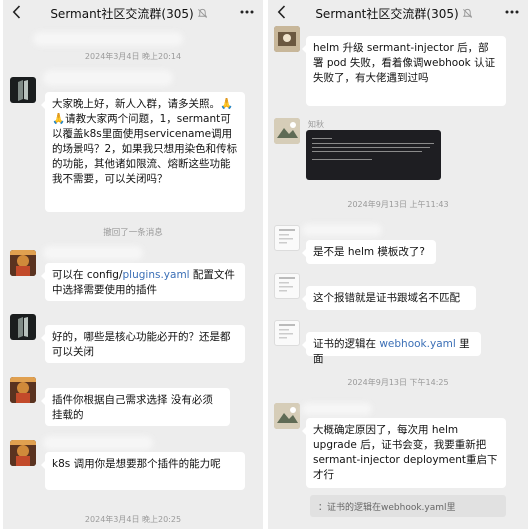 This screenshot has height=529, width=529. What do you see at coordinates (133, 233) in the screenshot?
I see `recall-notice: 撤回了一条消息` at bounding box center [133, 233].